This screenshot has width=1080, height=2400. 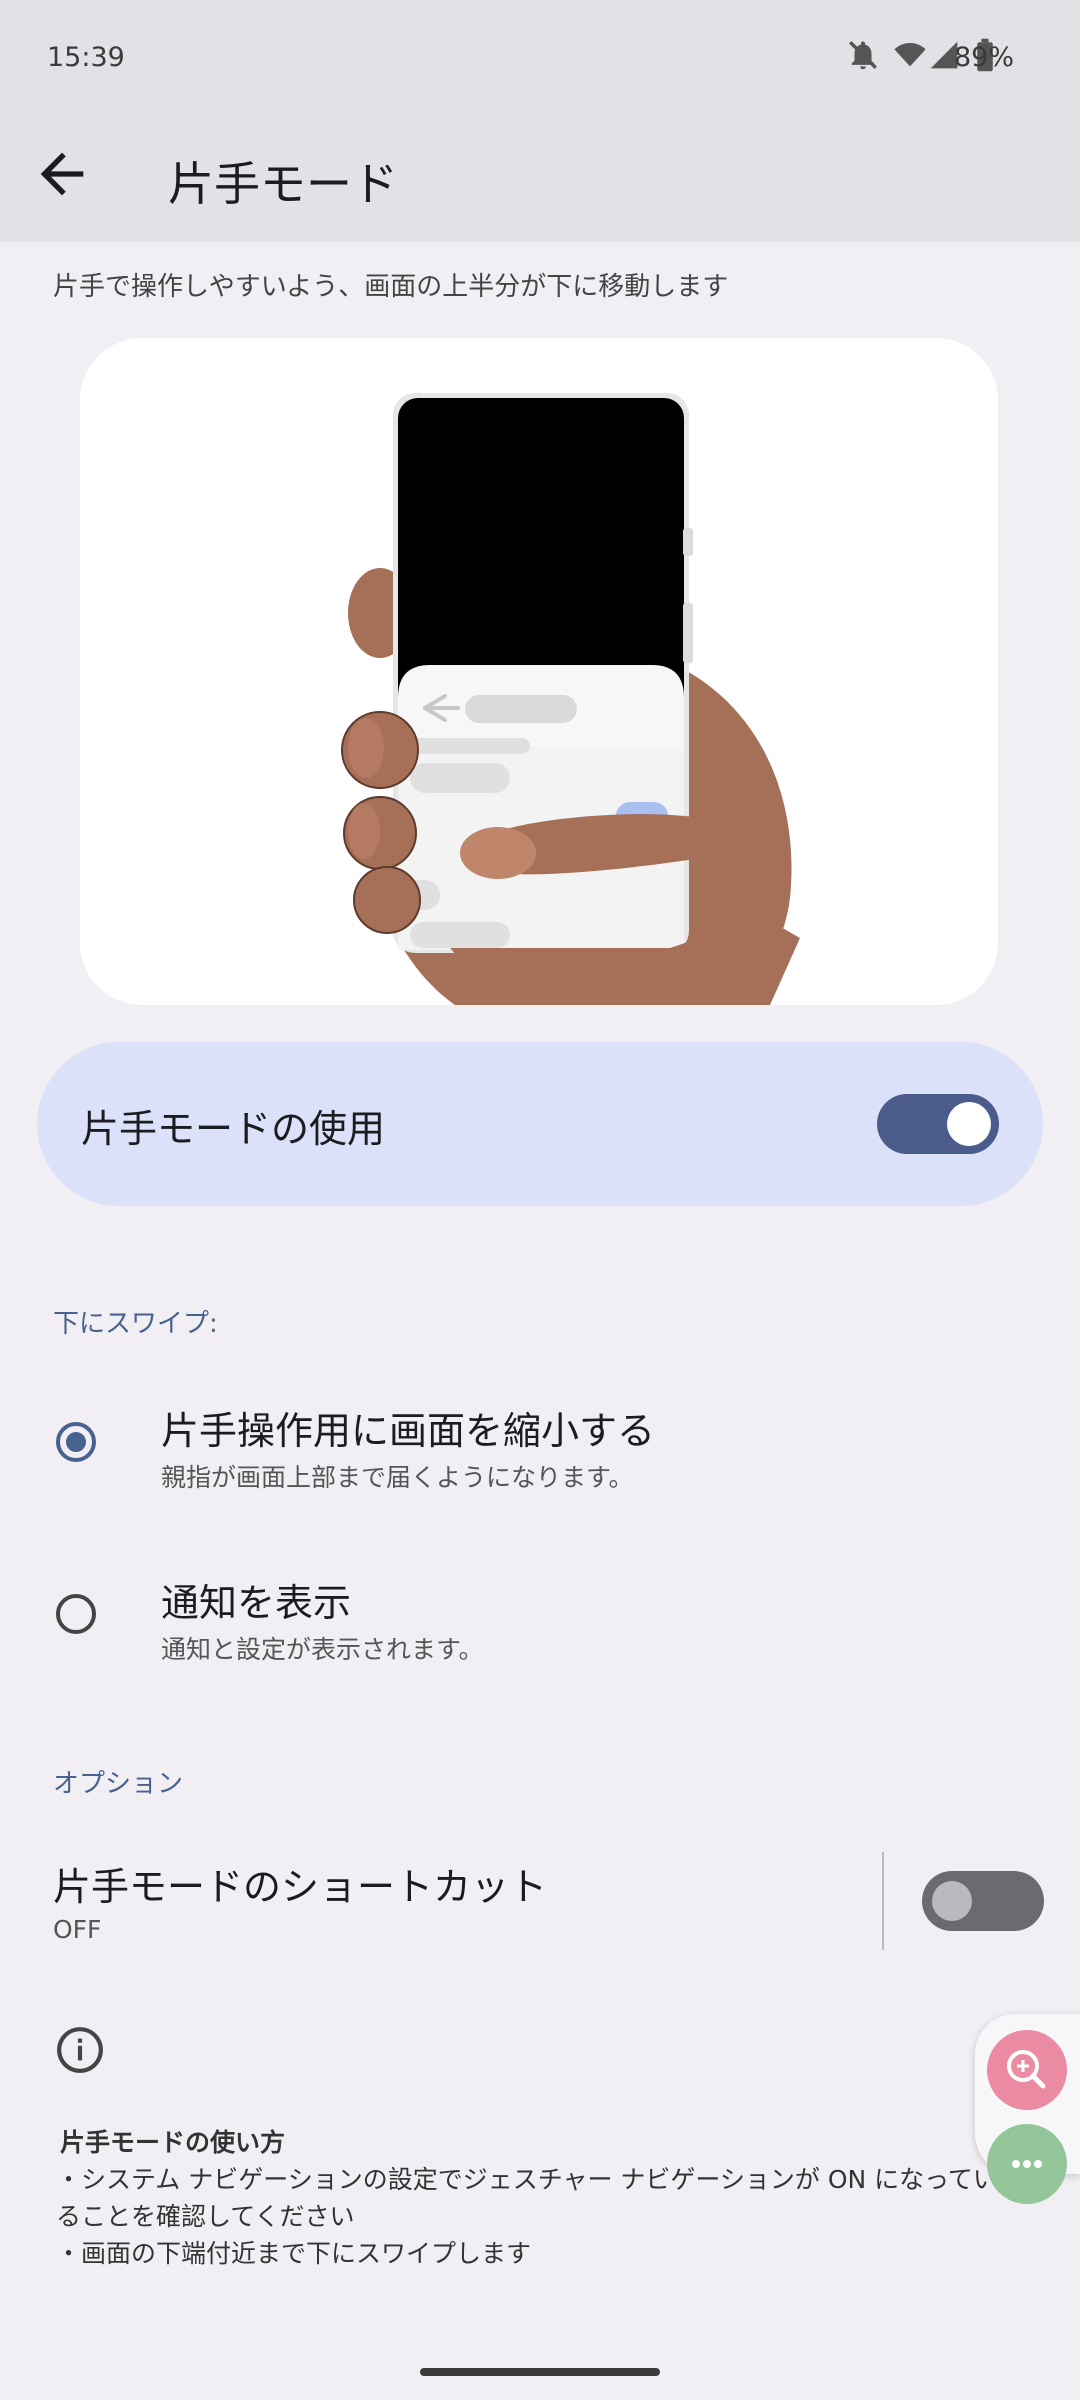 I want to click on battery-percentage: 89%, so click(x=983, y=57).